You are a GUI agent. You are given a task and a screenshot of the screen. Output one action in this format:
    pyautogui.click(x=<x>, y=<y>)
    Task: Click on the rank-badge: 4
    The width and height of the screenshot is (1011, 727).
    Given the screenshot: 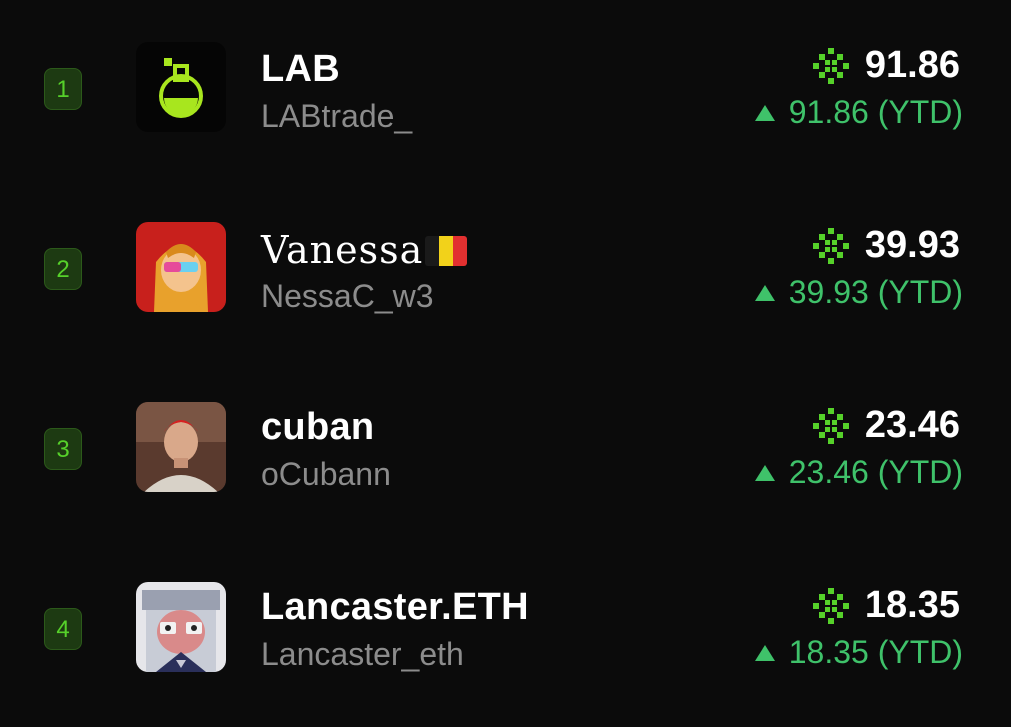 What is the action you would take?
    pyautogui.click(x=63, y=629)
    